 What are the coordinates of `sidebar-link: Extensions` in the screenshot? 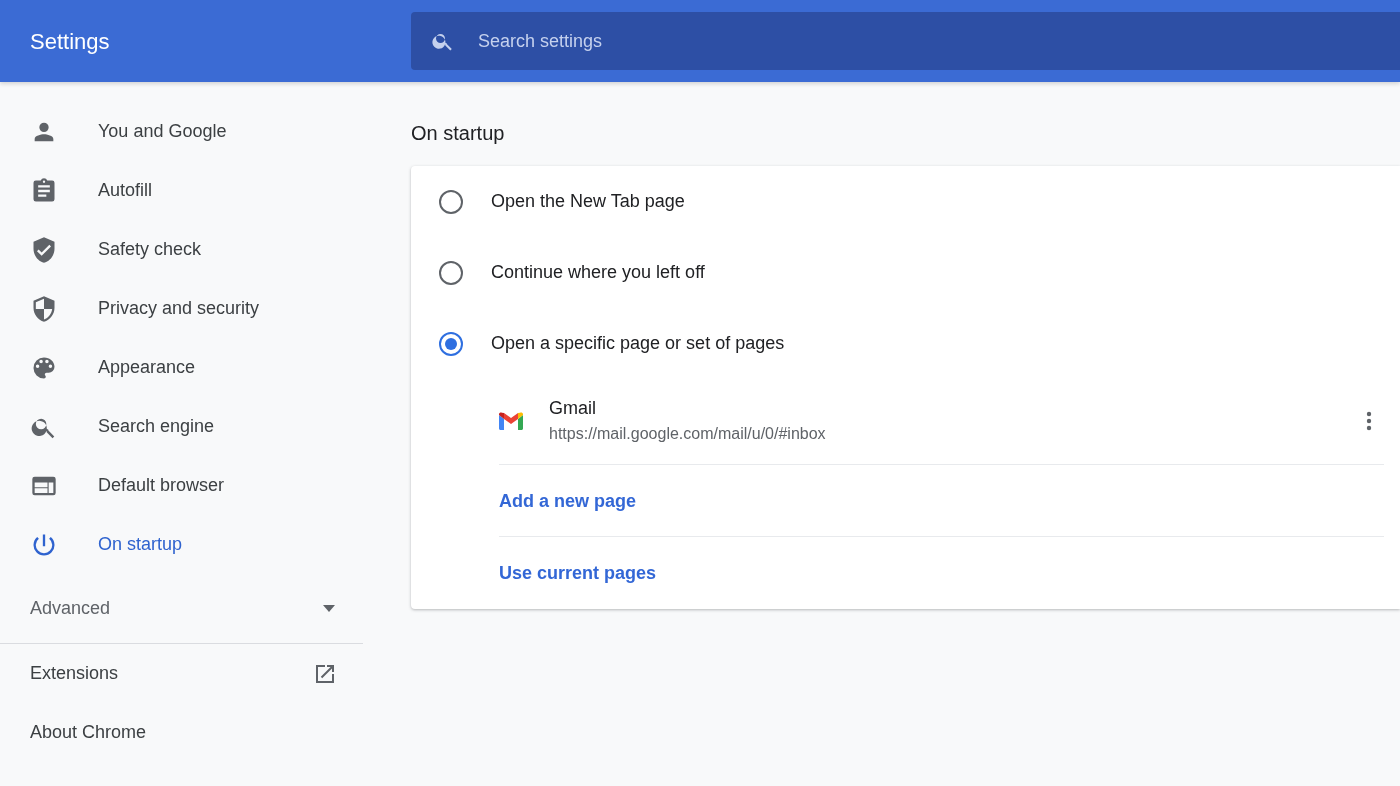 It's located at (181, 673).